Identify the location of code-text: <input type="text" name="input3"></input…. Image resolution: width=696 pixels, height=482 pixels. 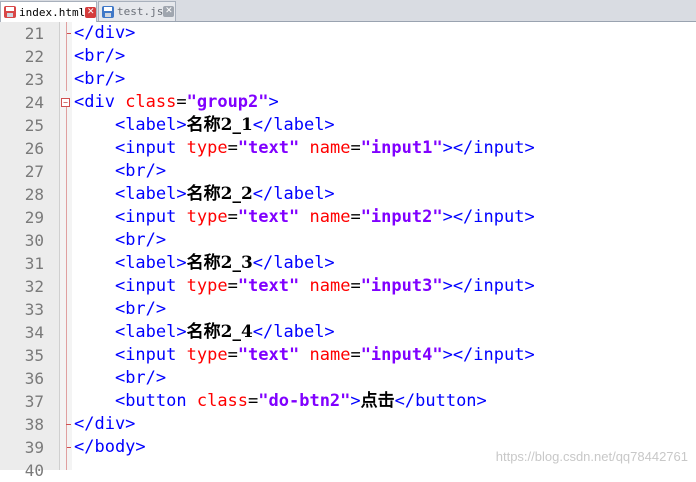
(324, 286).